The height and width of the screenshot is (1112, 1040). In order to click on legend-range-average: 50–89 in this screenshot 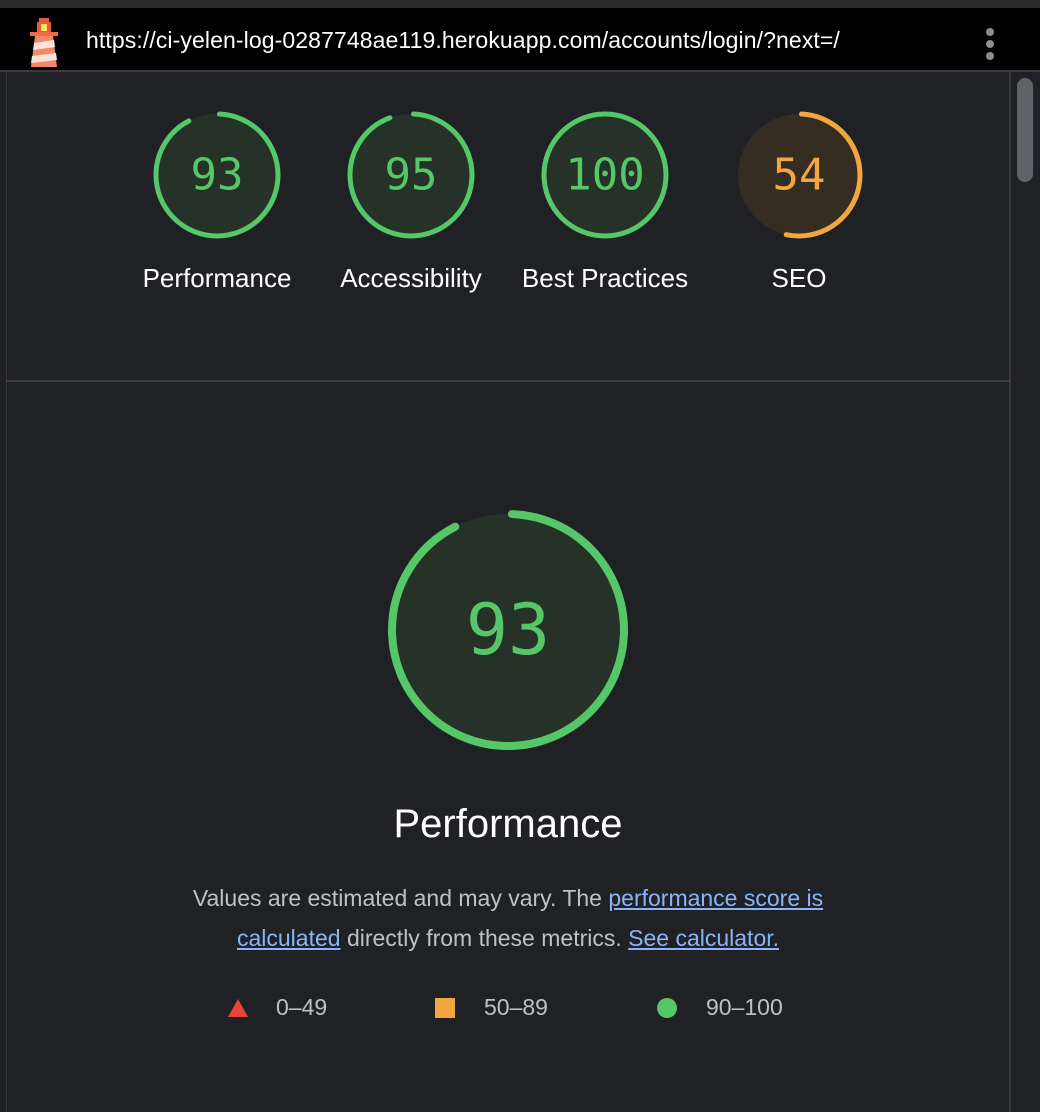, I will do `click(516, 1007)`.